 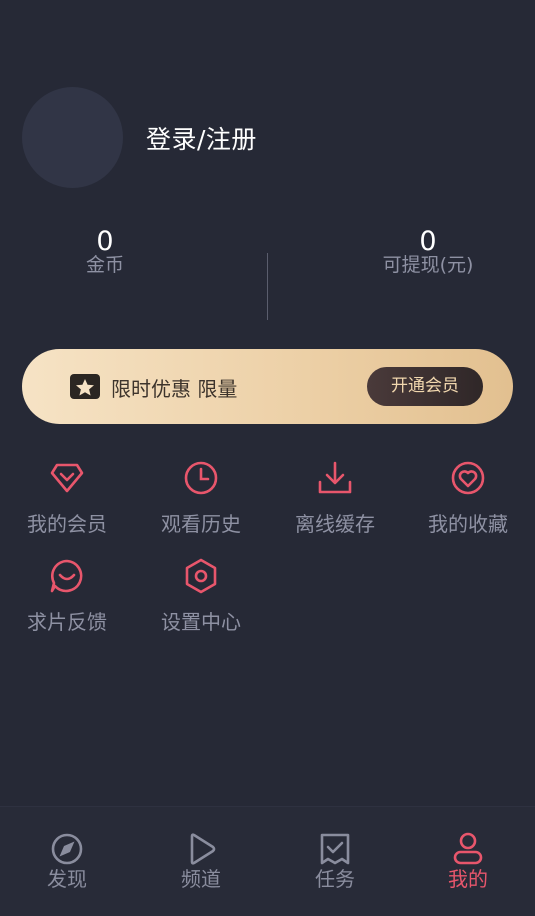 I want to click on diamond-icon, so click(x=67, y=478).